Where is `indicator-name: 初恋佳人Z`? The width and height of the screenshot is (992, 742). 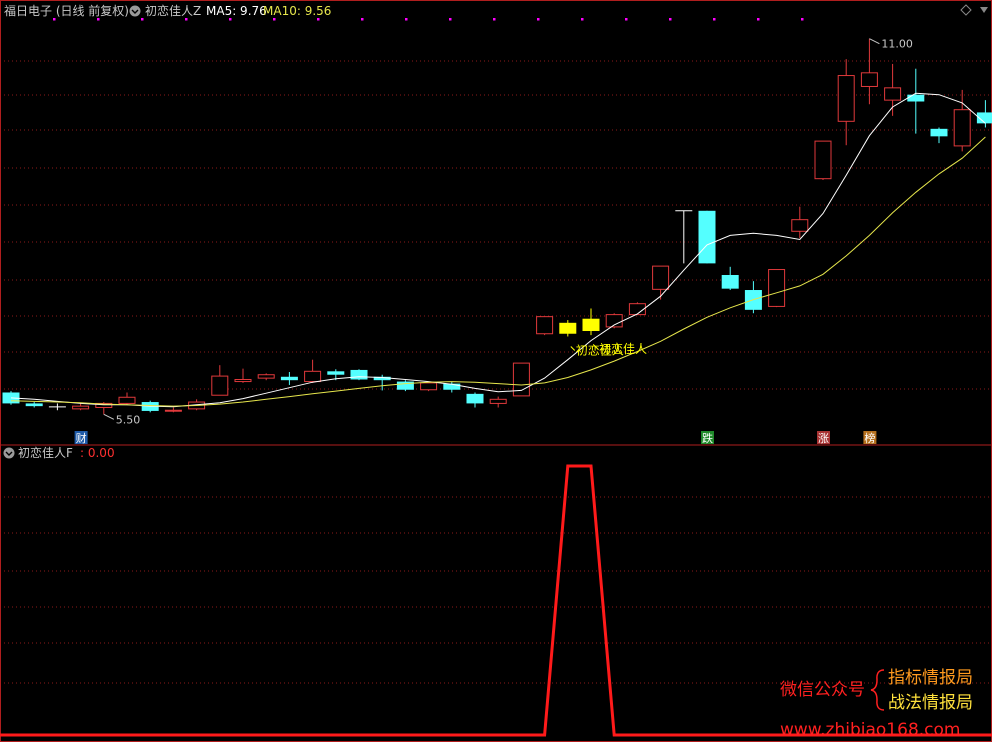 indicator-name: 初恋佳人Z is located at coordinates (173, 10).